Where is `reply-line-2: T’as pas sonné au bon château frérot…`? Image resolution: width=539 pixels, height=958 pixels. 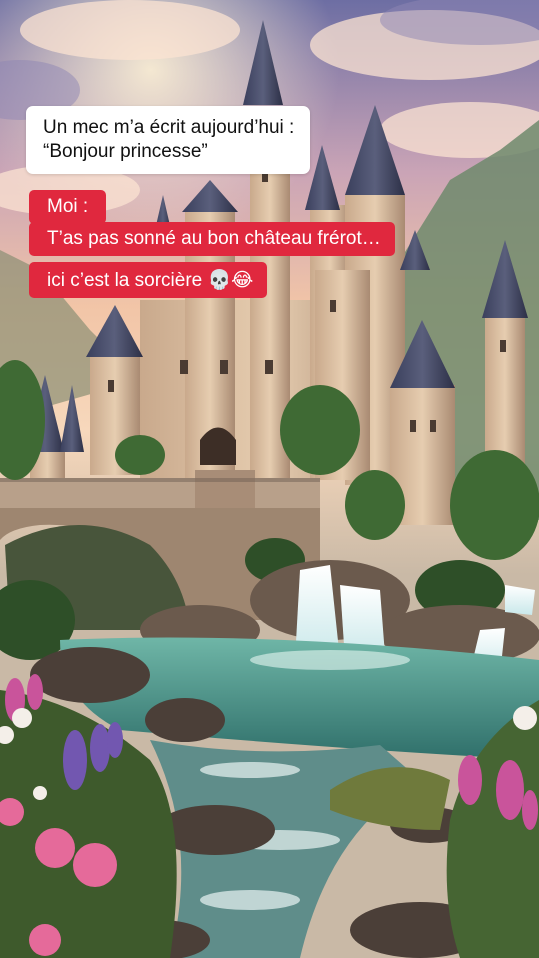
reply-line-2: T’as pas sonné au bon château frérot… is located at coordinates (212, 239).